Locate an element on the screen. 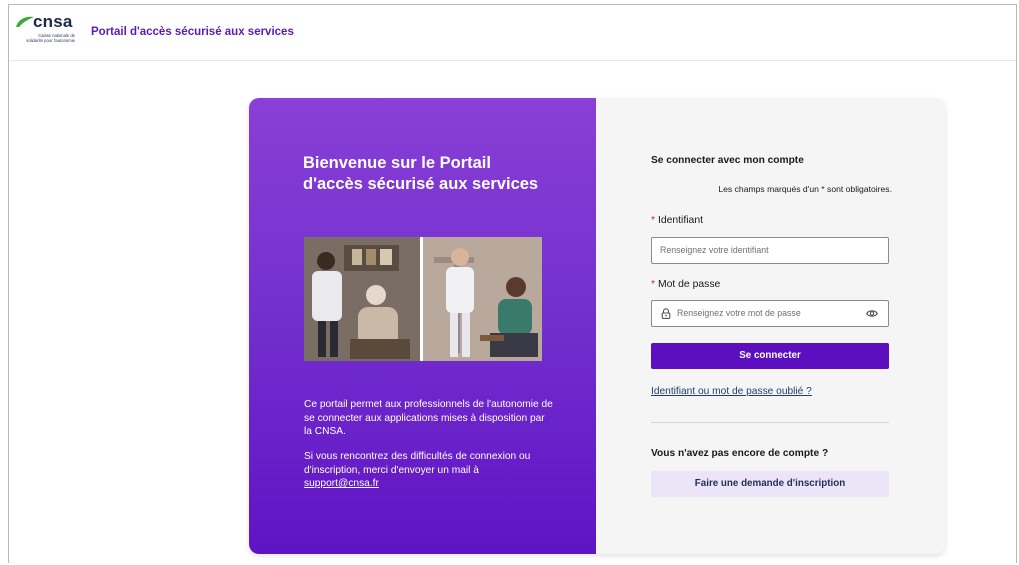 This screenshot has height=565, width=1019. caregivers-illustration is located at coordinates (423, 299).